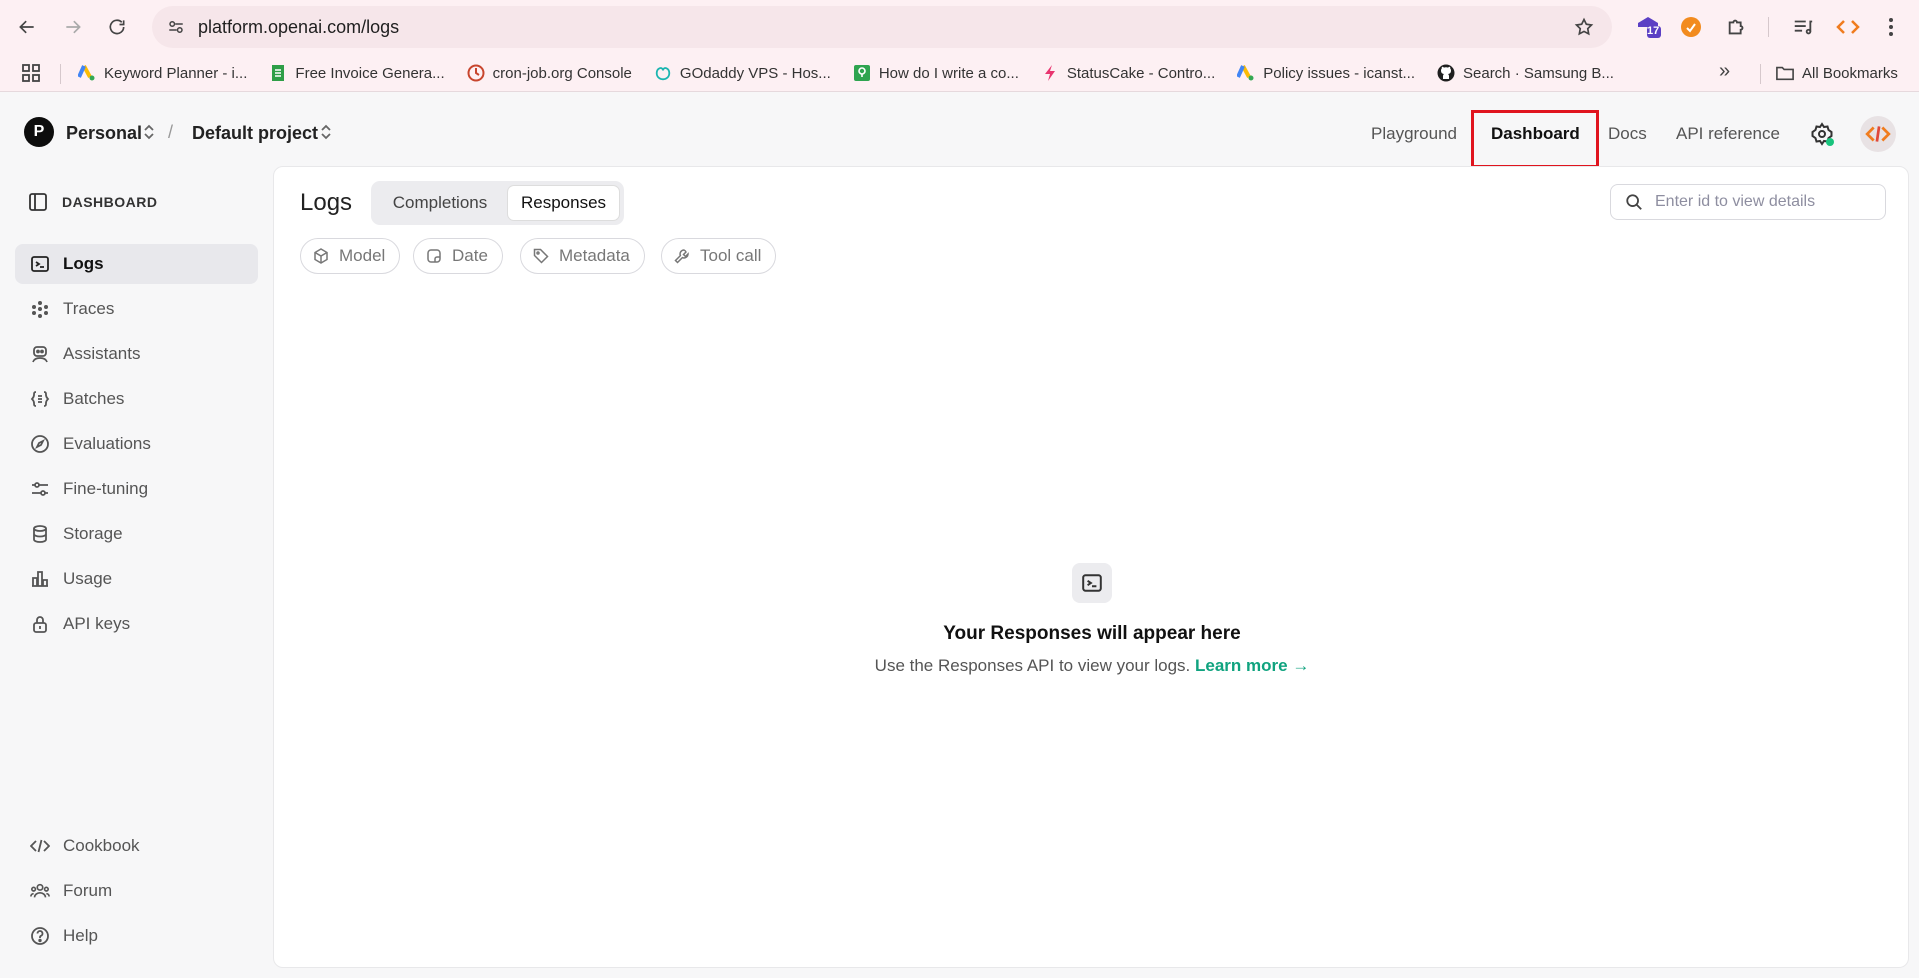  Describe the element at coordinates (1252, 665) in the screenshot. I see `learn-more-link: Learn more →` at that location.